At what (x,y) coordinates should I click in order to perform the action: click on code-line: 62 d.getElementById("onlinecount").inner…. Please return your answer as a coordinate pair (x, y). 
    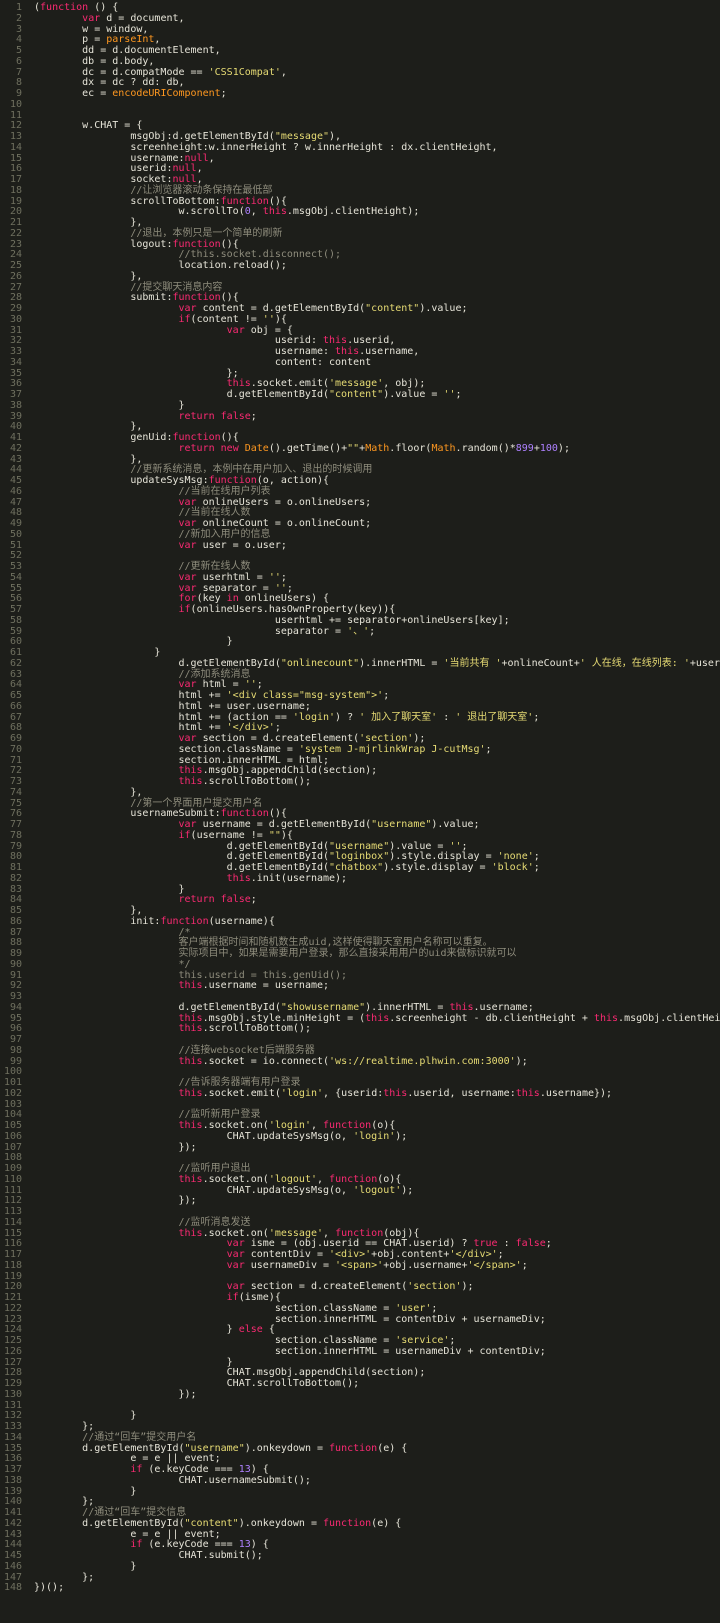
    Looking at the image, I should click on (360, 663).